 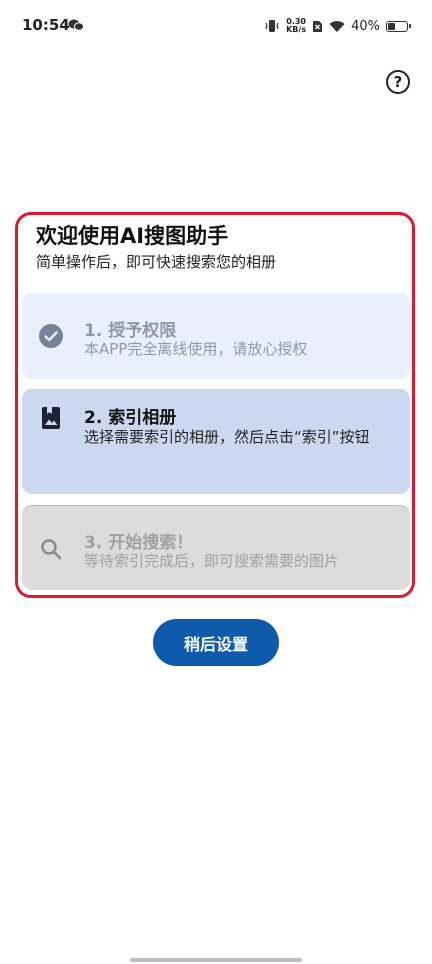 I want to click on wechat-icon, so click(x=76, y=25).